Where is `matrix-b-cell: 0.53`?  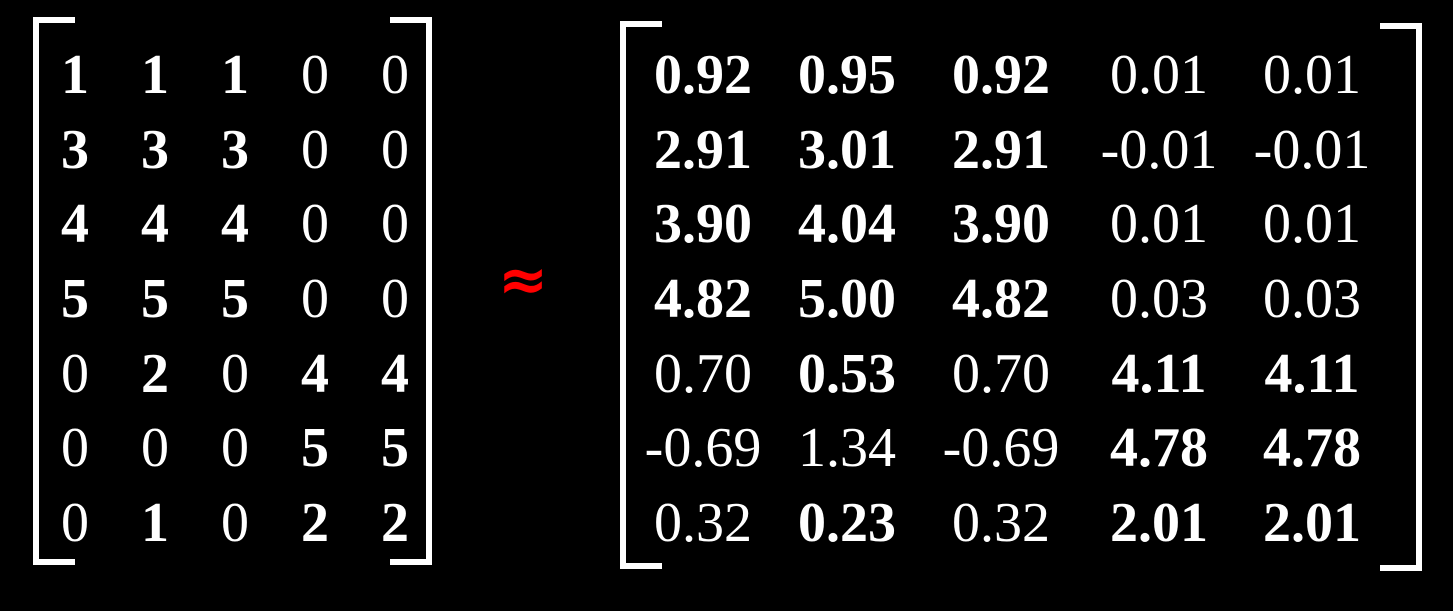
matrix-b-cell: 0.53 is located at coordinates (847, 373).